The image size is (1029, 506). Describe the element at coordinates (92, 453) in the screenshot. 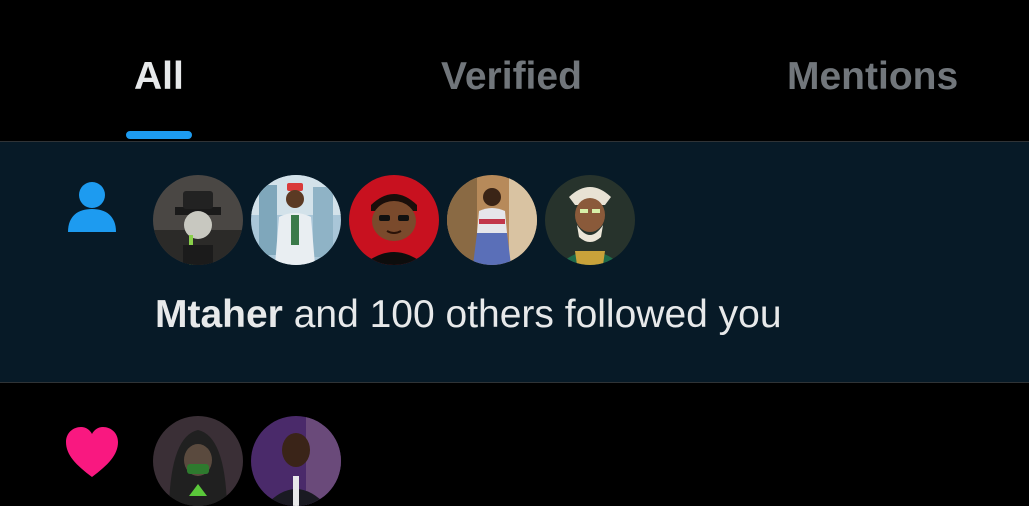

I see `heart-icon` at that location.